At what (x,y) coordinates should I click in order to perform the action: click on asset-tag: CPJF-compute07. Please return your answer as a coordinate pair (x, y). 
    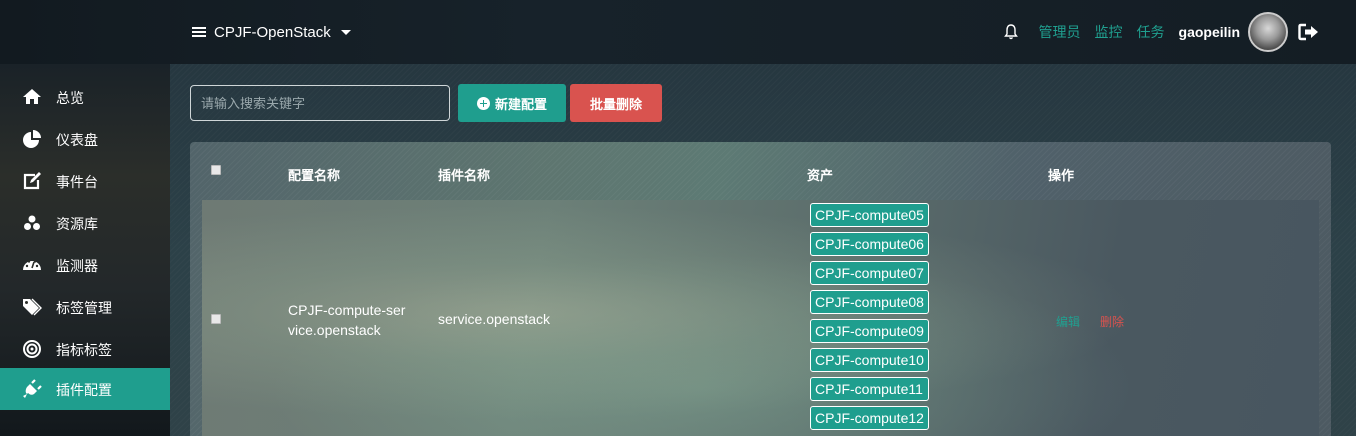
    Looking at the image, I should click on (869, 273).